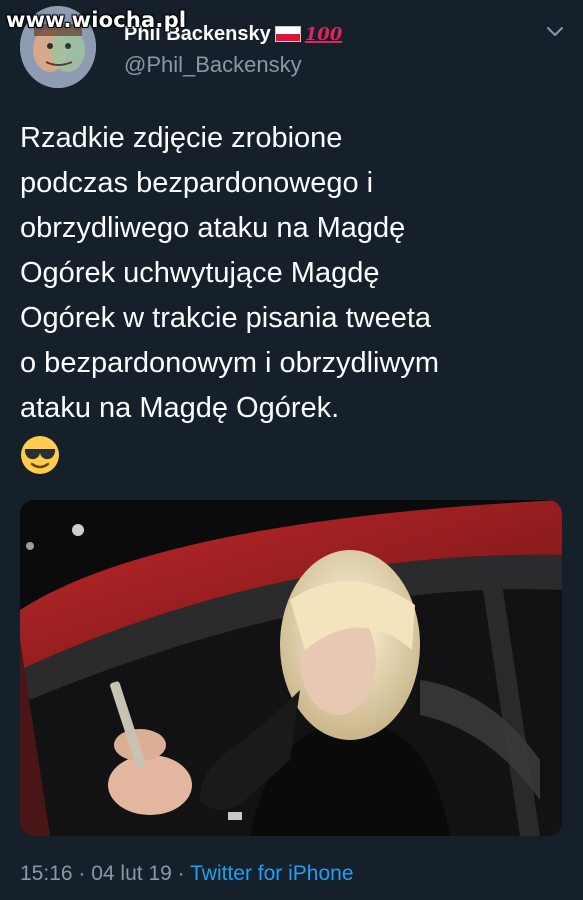 This screenshot has height=900, width=583. Describe the element at coordinates (213, 65) in the screenshot. I see `author-handle: @Phil_Backensky` at that location.